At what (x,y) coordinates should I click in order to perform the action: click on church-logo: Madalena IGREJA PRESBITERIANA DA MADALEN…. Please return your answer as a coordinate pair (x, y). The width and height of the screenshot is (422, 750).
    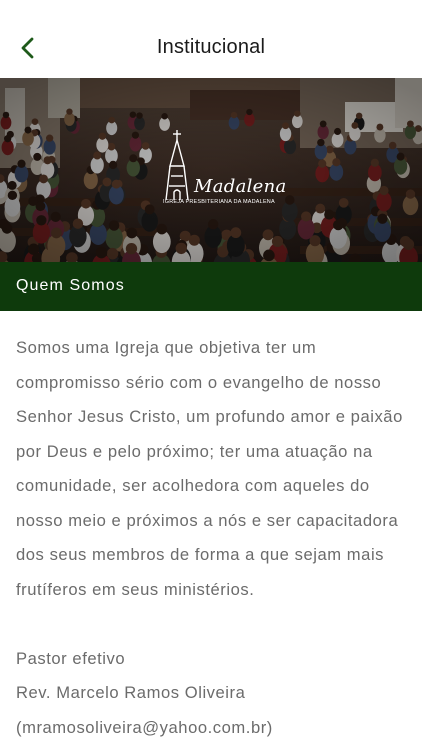
    Looking at the image, I should click on (223, 169).